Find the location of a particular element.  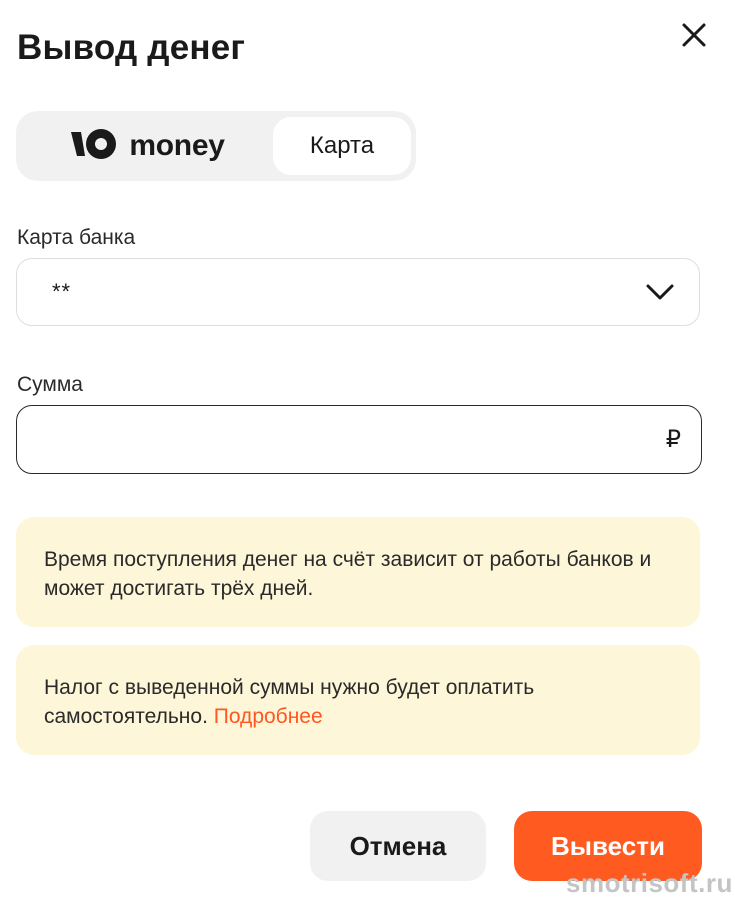

chevron-down-icon is located at coordinates (660, 294).